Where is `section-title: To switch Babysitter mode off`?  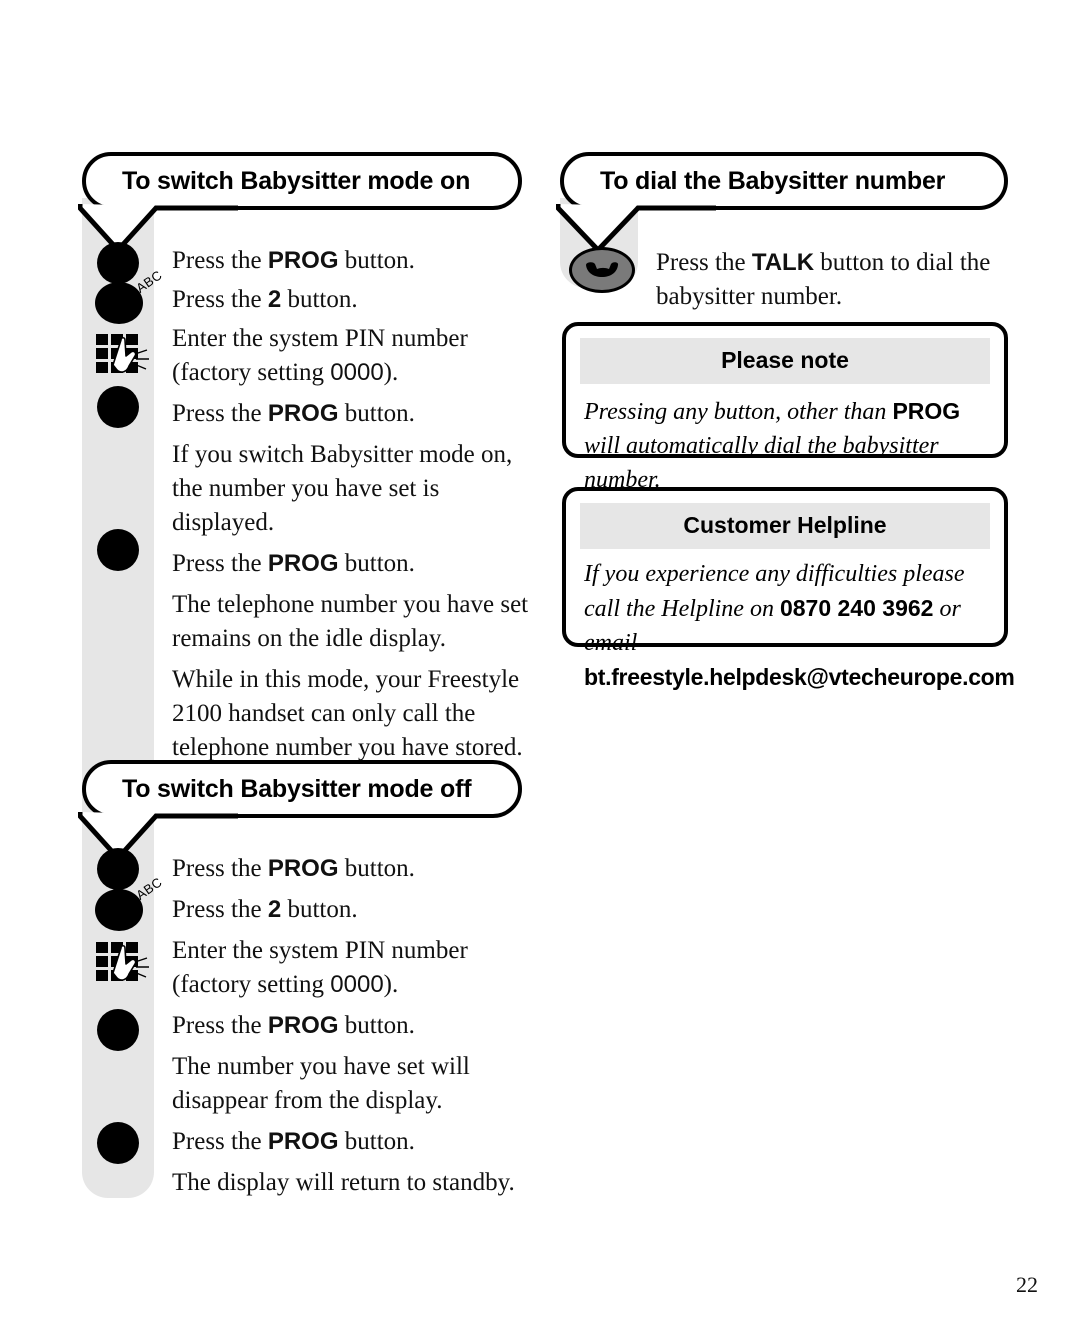
section-title: To switch Babysitter mode off is located at coordinates (297, 788).